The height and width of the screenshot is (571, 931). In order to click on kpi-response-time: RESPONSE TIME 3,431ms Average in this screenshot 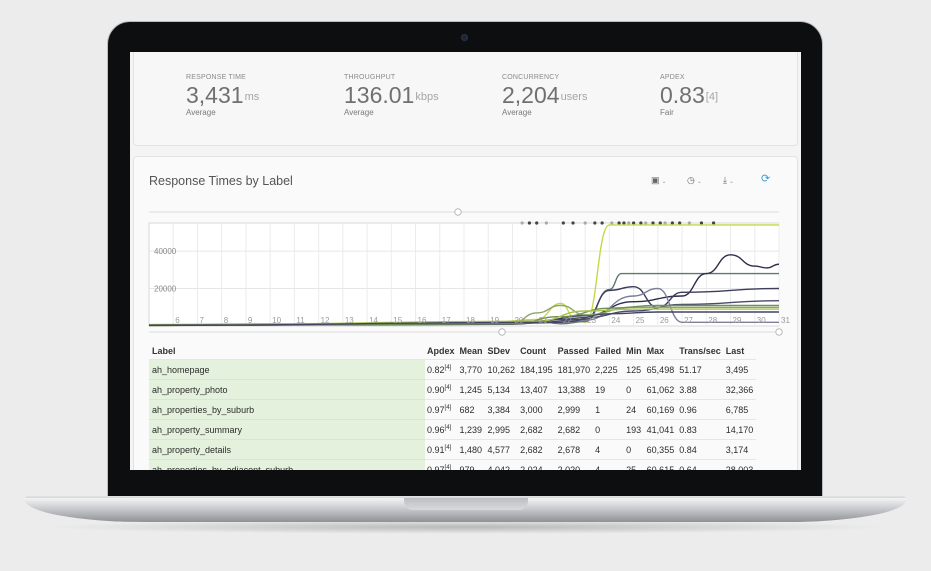, I will do `click(222, 95)`.